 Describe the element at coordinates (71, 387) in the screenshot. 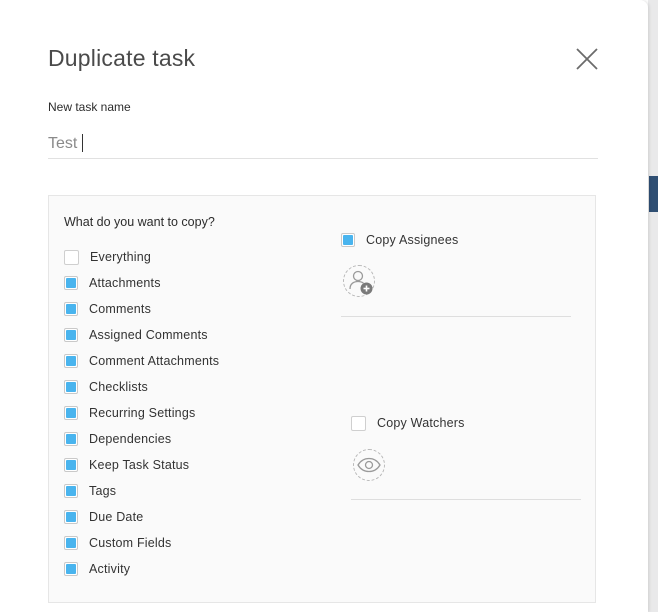

I see `checklists-checkbox` at that location.